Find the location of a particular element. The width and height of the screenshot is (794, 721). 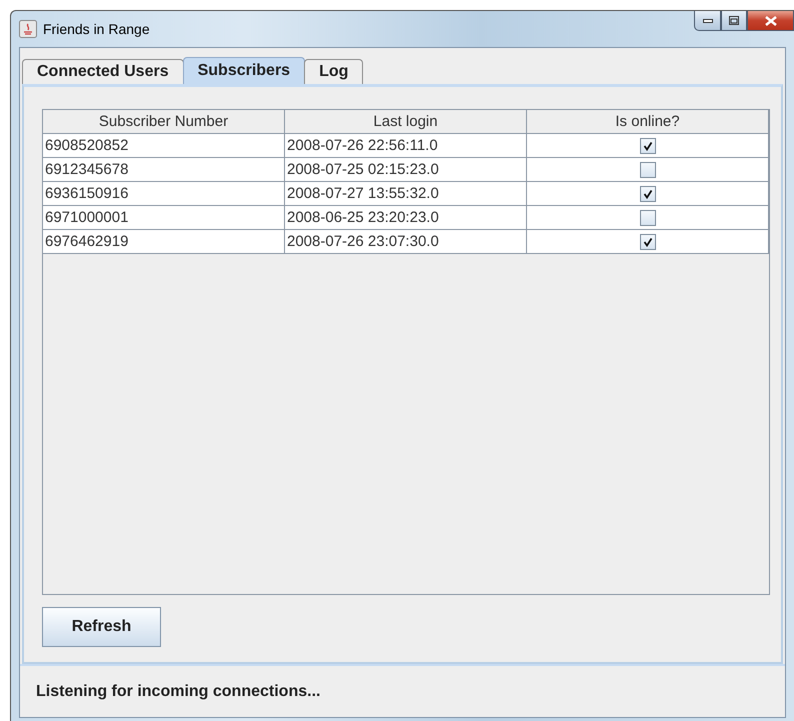

tab: Subscribers is located at coordinates (244, 70).